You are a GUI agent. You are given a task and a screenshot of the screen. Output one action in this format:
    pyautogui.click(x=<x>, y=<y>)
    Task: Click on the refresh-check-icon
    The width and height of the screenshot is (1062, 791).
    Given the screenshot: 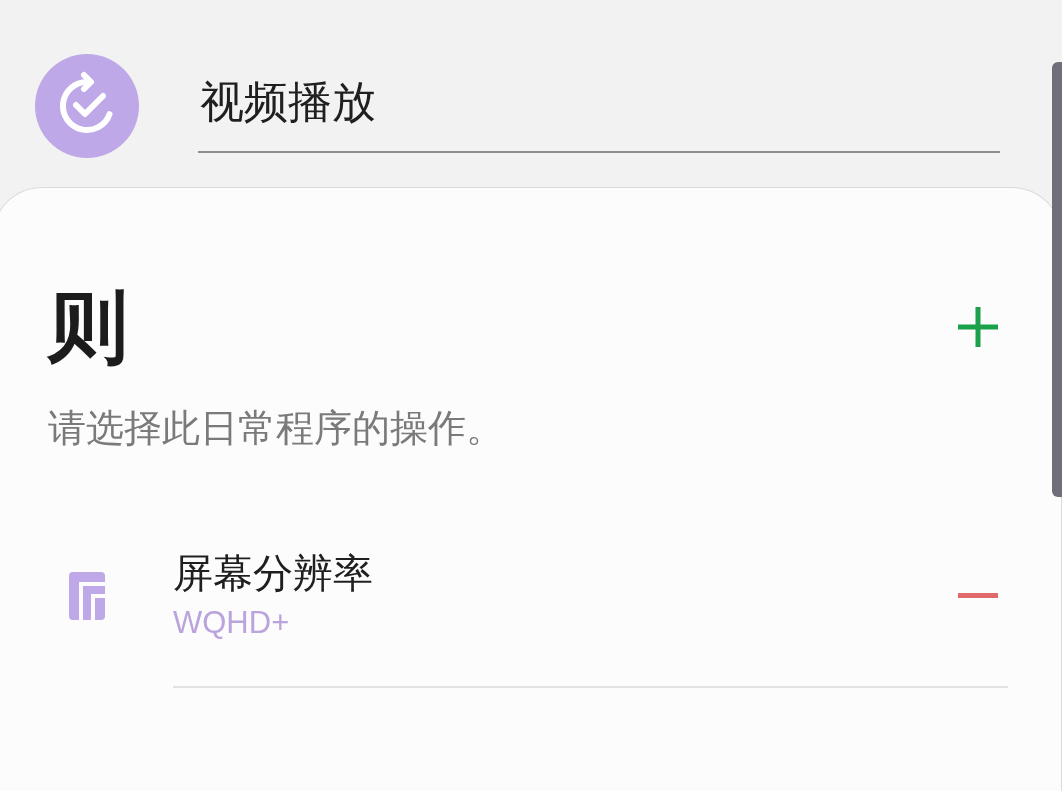 What is the action you would take?
    pyautogui.click(x=87, y=106)
    